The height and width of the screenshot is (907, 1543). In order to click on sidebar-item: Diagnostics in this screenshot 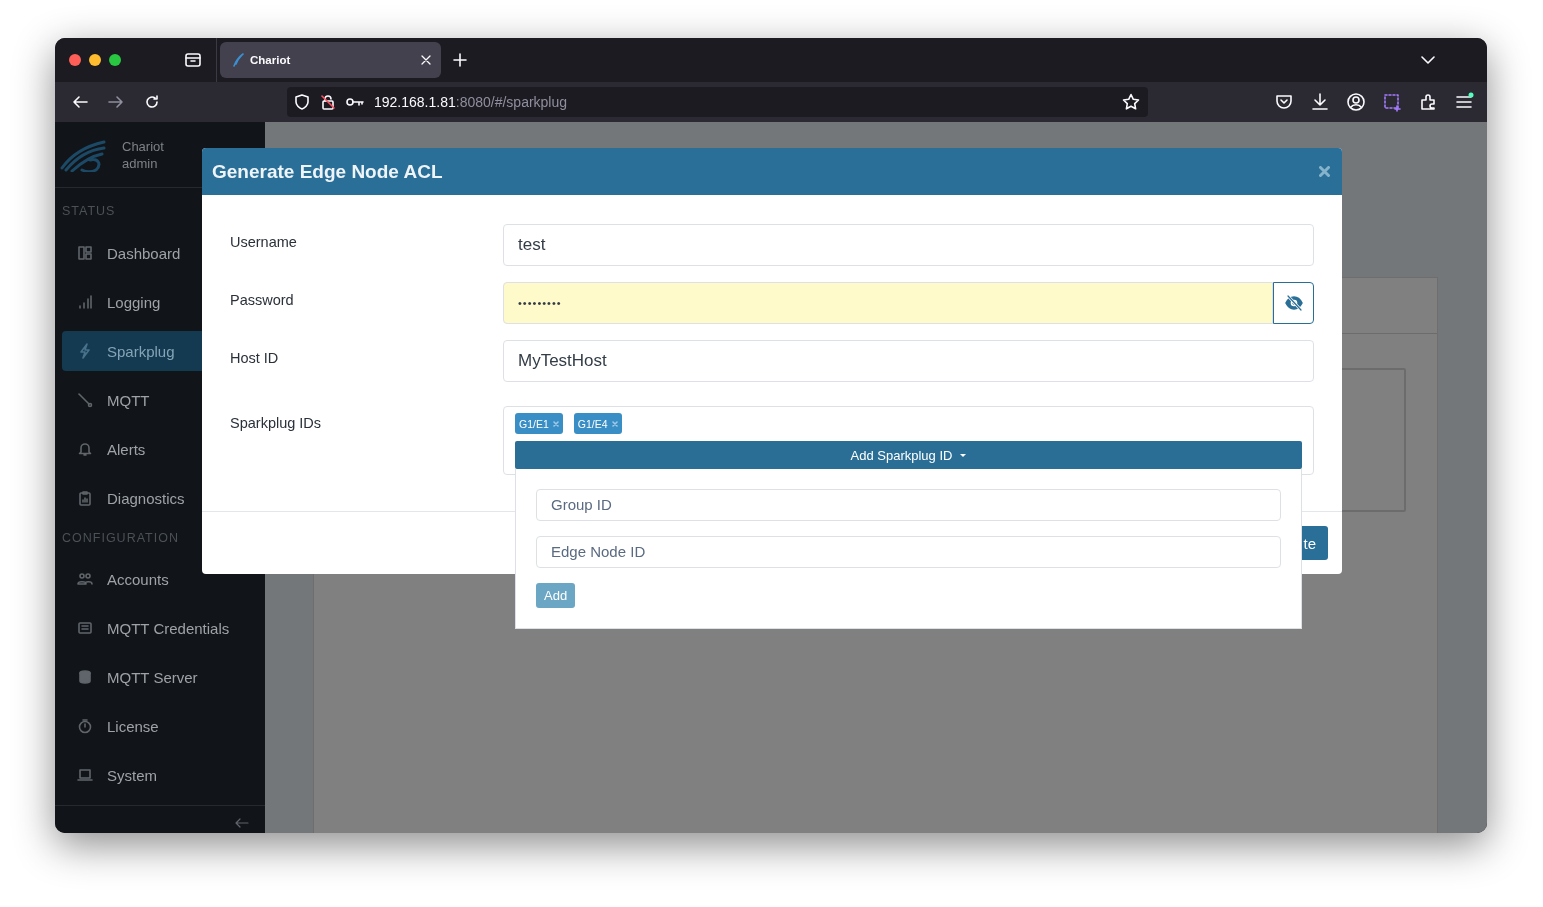, I will do `click(163, 498)`.